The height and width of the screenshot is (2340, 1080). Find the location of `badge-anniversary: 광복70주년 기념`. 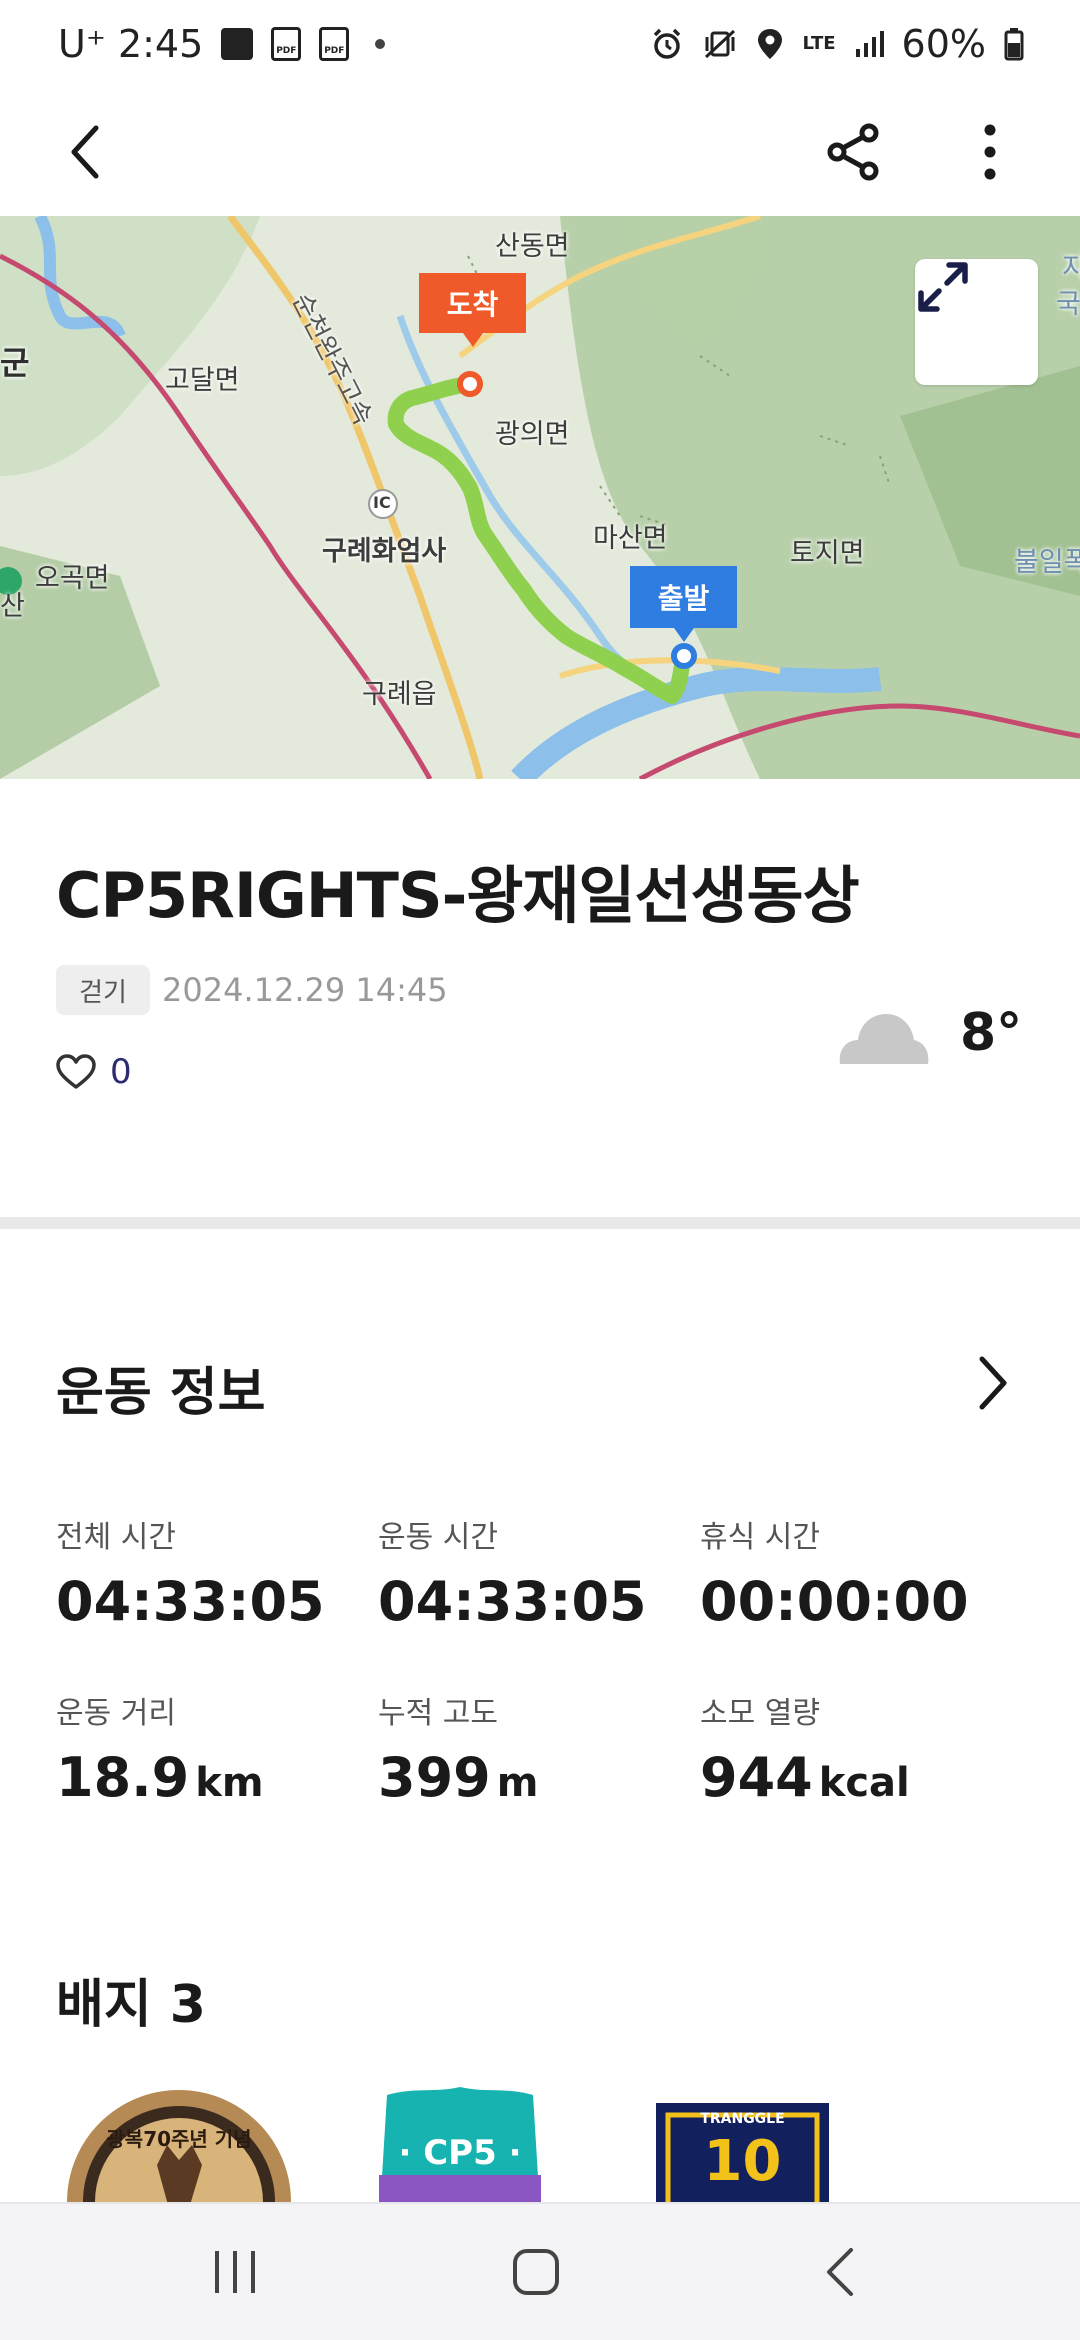

badge-anniversary: 광복70주년 기념 is located at coordinates (179, 2145).